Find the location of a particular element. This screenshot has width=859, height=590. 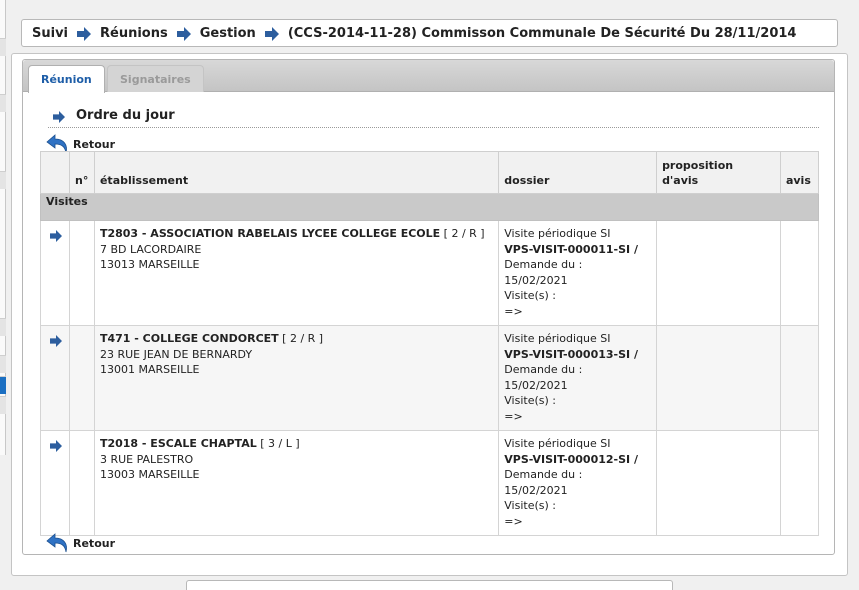

dossier-reference: VPS-VISIT-000012-SI is located at coordinates (567, 459).